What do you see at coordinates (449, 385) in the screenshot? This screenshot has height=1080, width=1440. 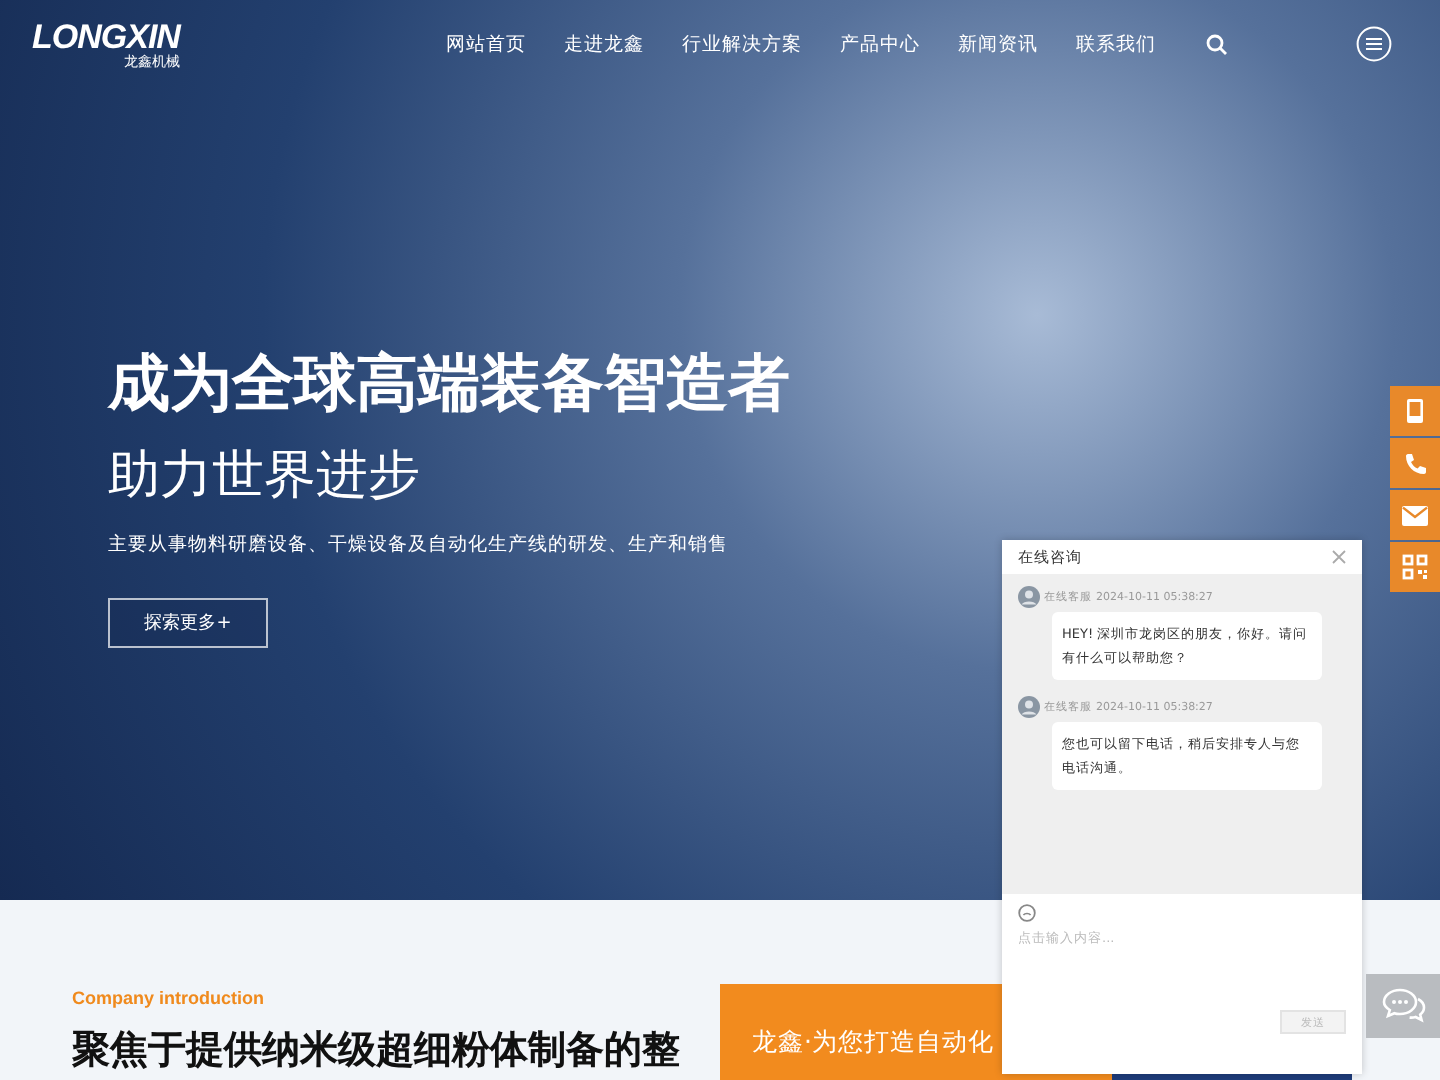 I see `hero-title: 成为全球高端装备智造者` at bounding box center [449, 385].